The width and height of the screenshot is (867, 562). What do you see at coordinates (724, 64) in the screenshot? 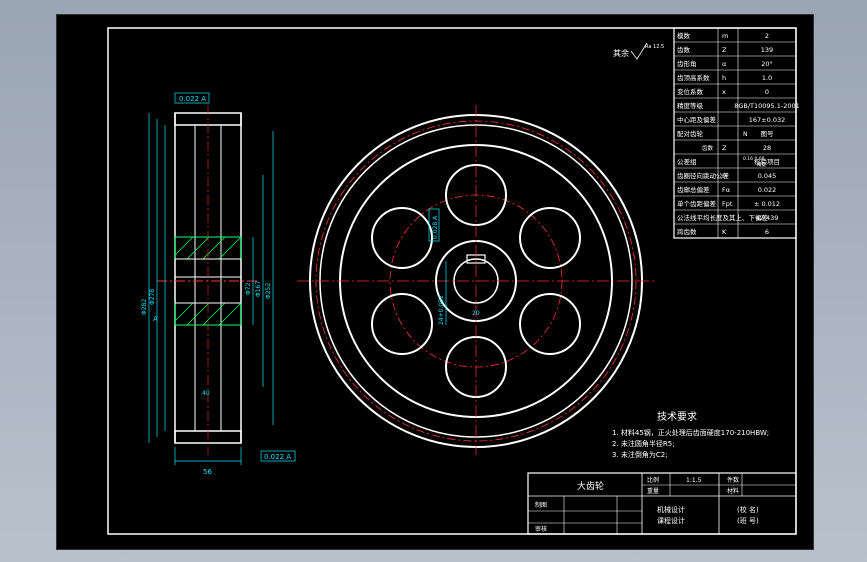
I see `param-symbol: α` at bounding box center [724, 64].